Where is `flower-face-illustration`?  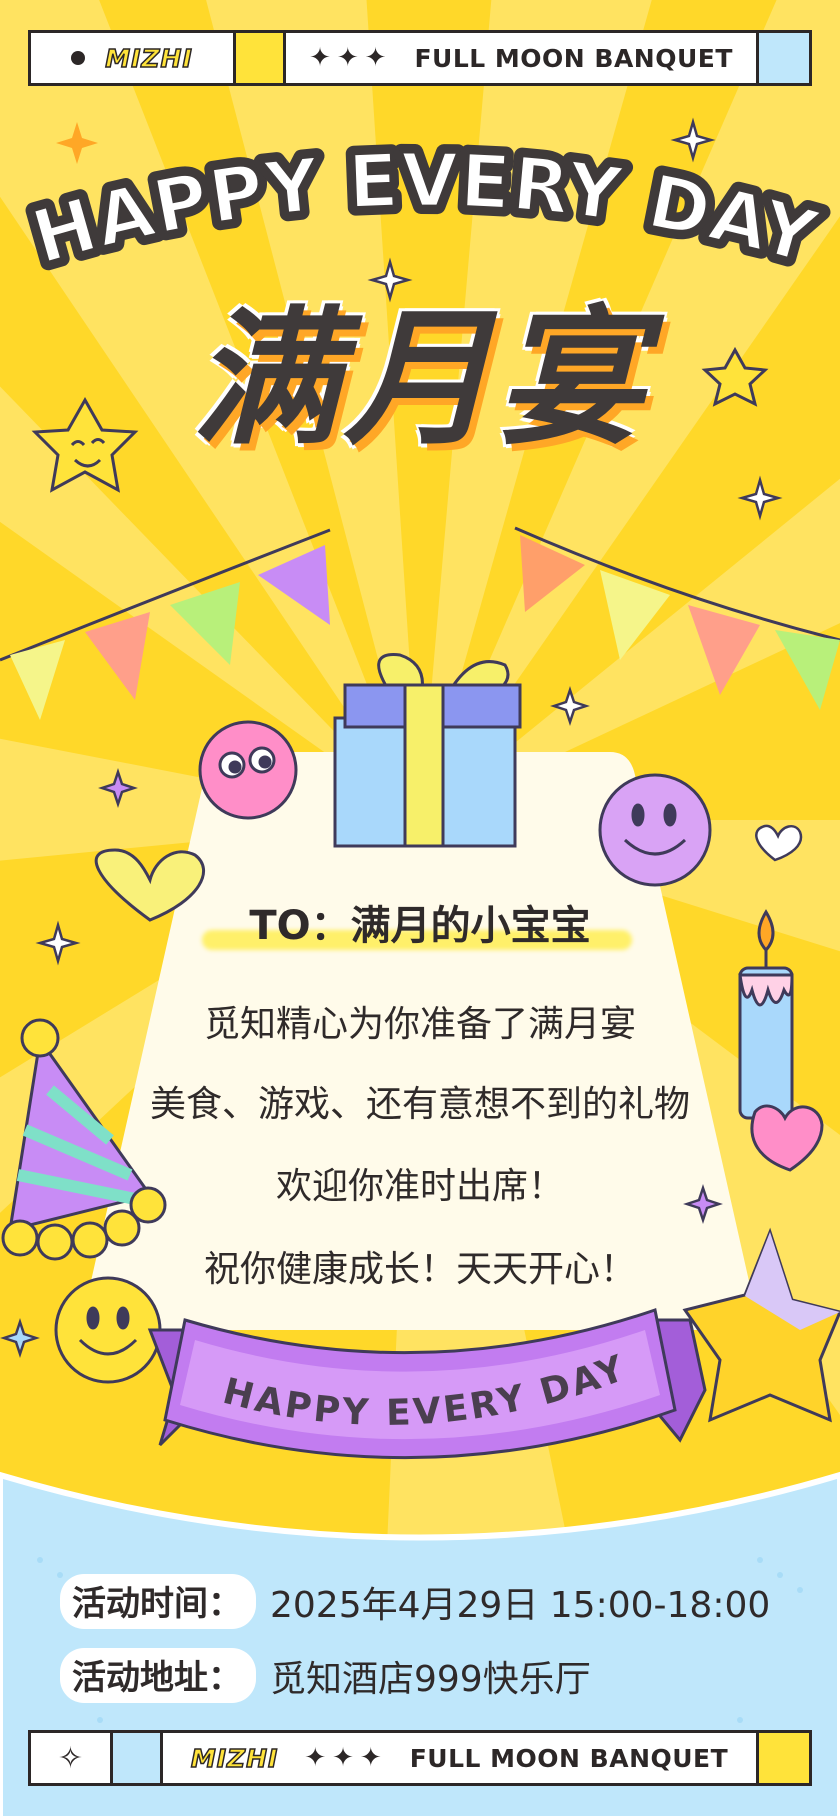 flower-face-illustration is located at coordinates (248, 770).